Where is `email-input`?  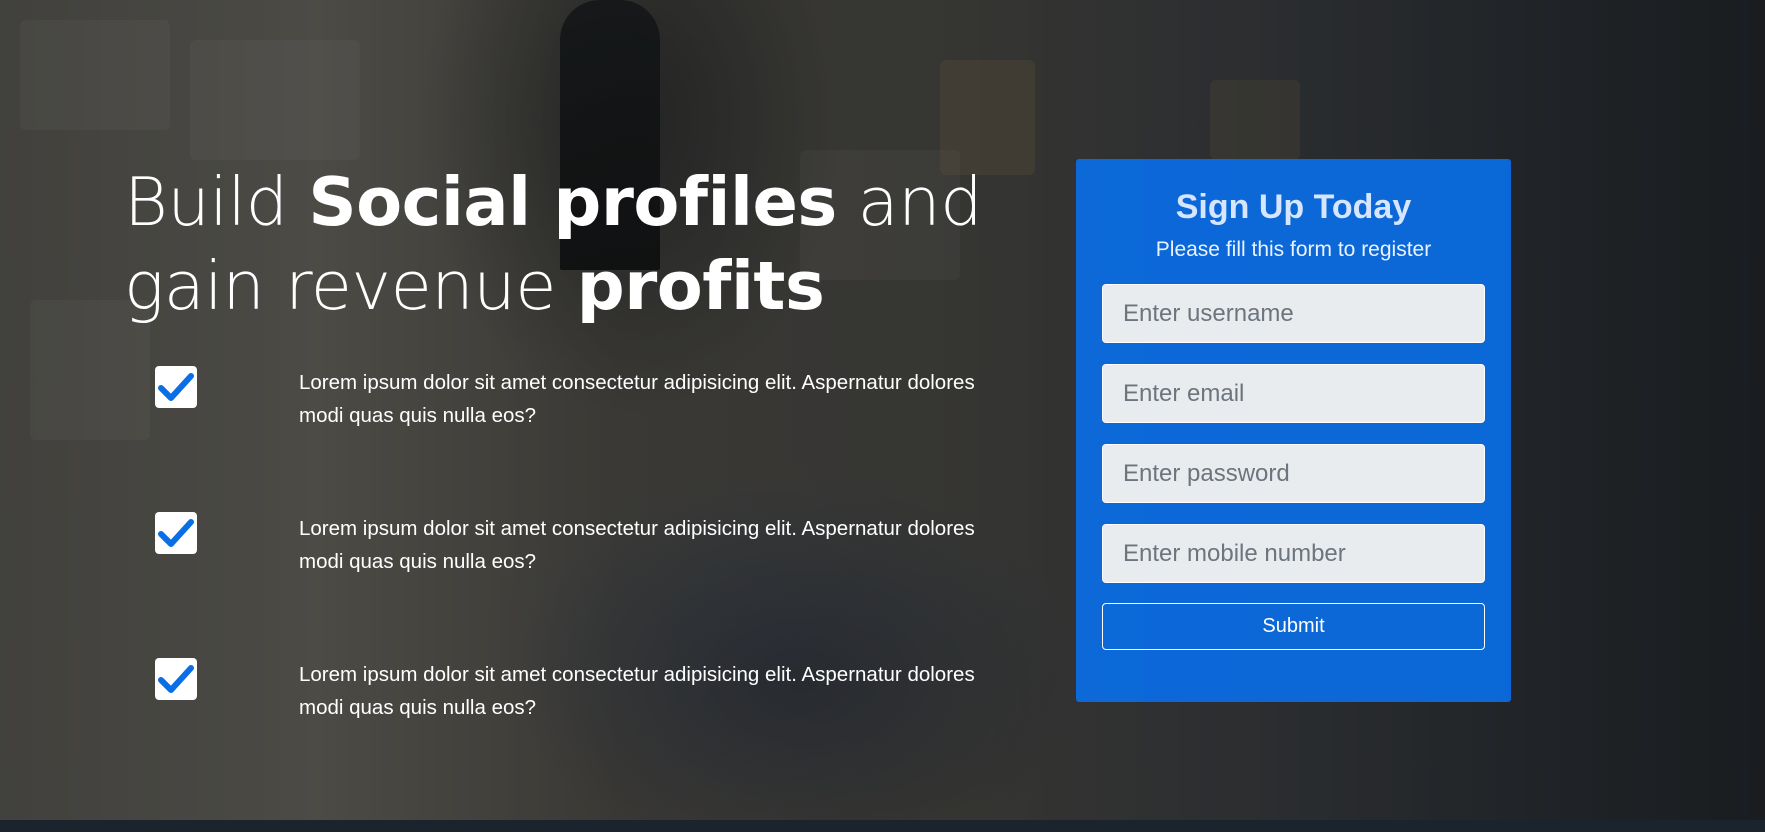 email-input is located at coordinates (1293, 393).